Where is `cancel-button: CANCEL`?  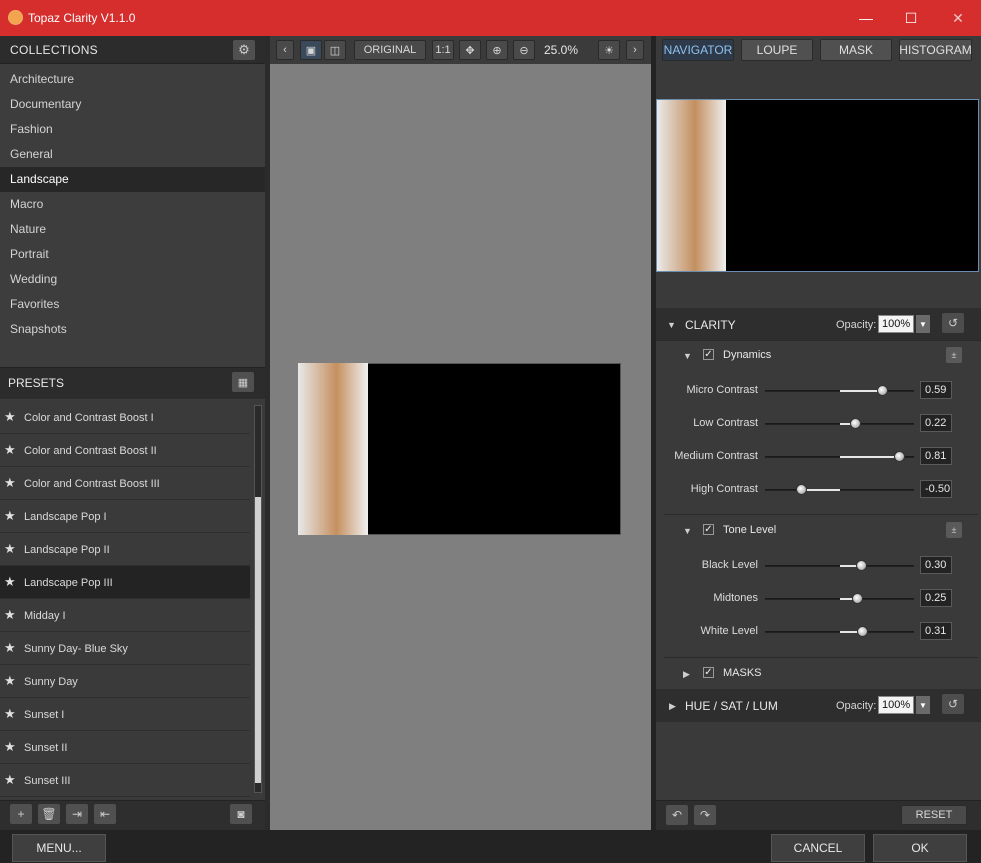
cancel-button: CANCEL is located at coordinates (818, 848).